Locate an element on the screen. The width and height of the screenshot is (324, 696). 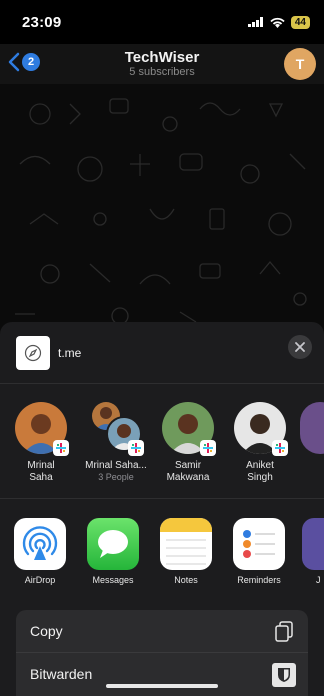
status-icons: 44 is located at coordinates (278, 22).